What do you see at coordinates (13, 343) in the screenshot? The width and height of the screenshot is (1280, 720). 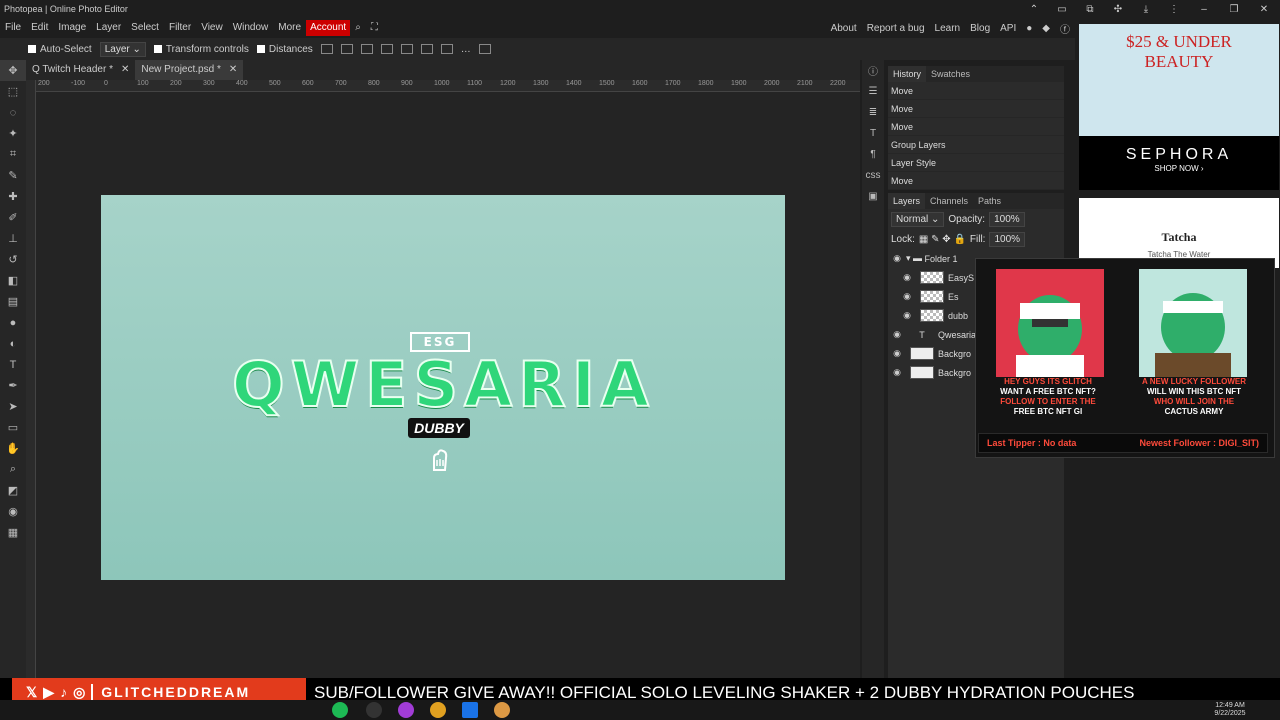 I see `dodge-tool-icon: ◐` at bounding box center [13, 343].